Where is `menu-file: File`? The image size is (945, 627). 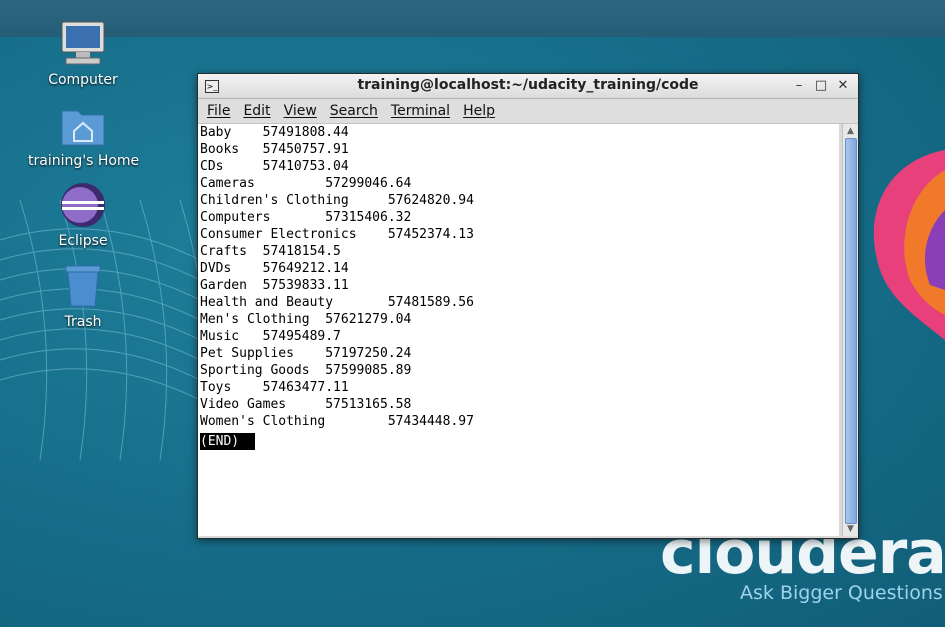
menu-file: File is located at coordinates (220, 111).